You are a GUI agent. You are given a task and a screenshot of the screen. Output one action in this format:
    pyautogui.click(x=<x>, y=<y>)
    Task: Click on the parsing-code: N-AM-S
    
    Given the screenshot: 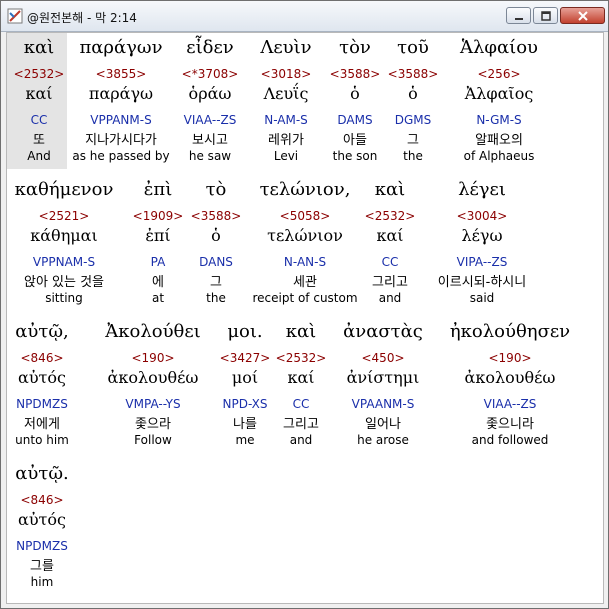 What is the action you would take?
    pyautogui.click(x=286, y=120)
    